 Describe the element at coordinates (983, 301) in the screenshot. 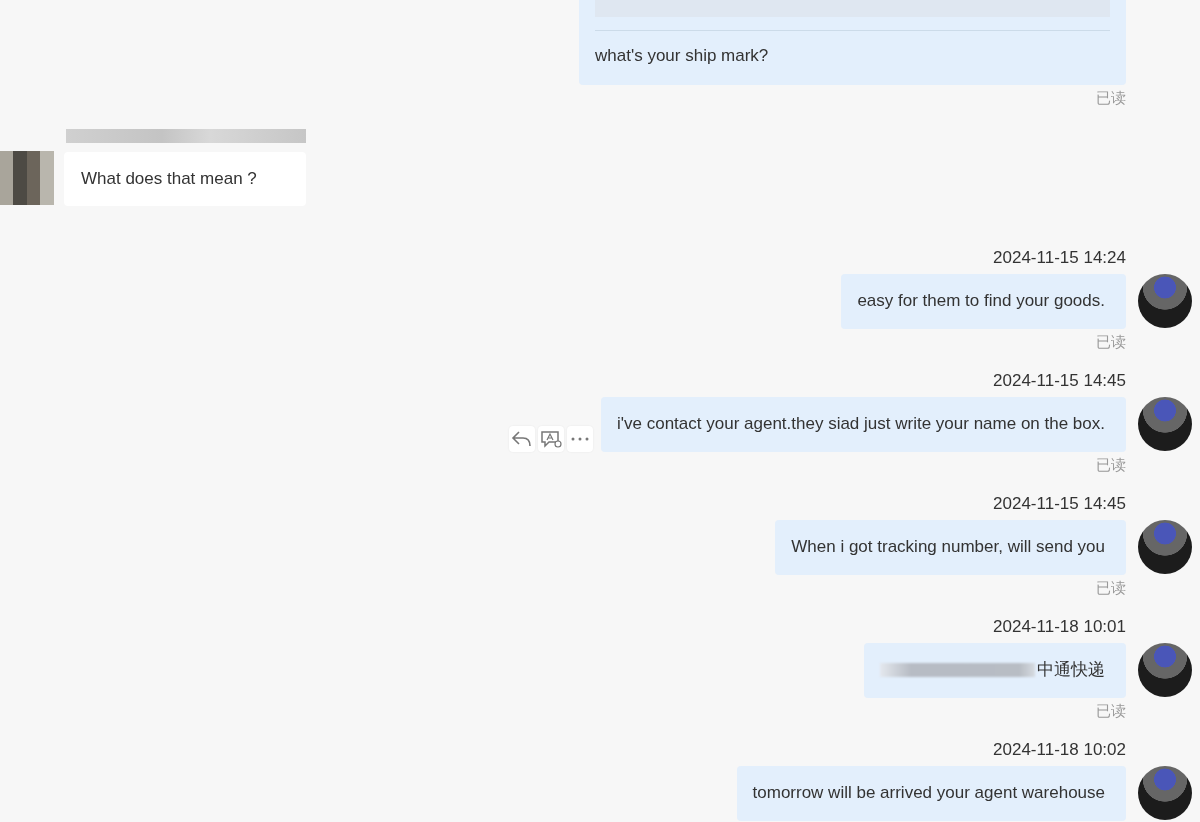

I see `message-bubble: easy for them to find your goods.` at that location.